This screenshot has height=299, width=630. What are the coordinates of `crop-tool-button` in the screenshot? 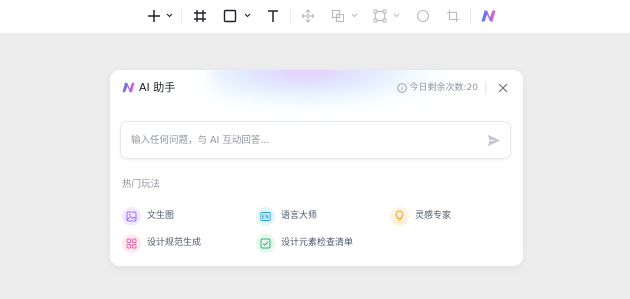 It's located at (453, 16).